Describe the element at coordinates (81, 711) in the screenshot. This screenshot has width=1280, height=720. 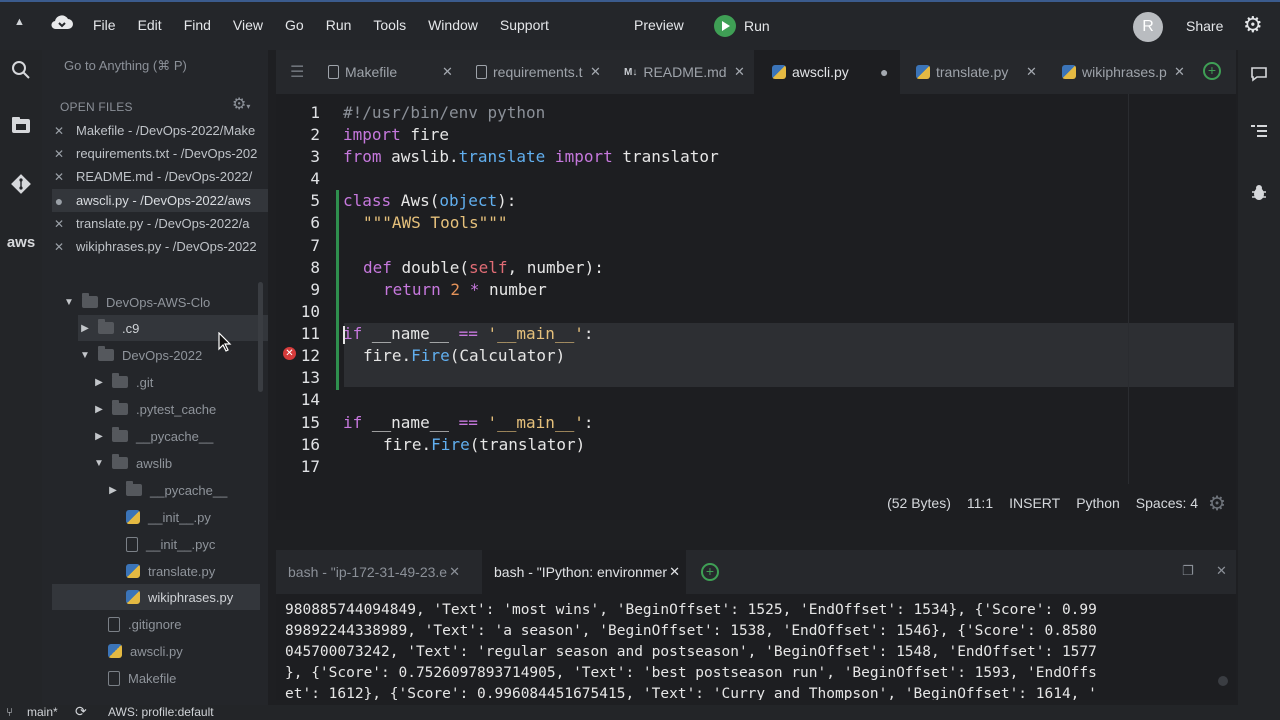
I see `sync-icon: ⟳` at that location.